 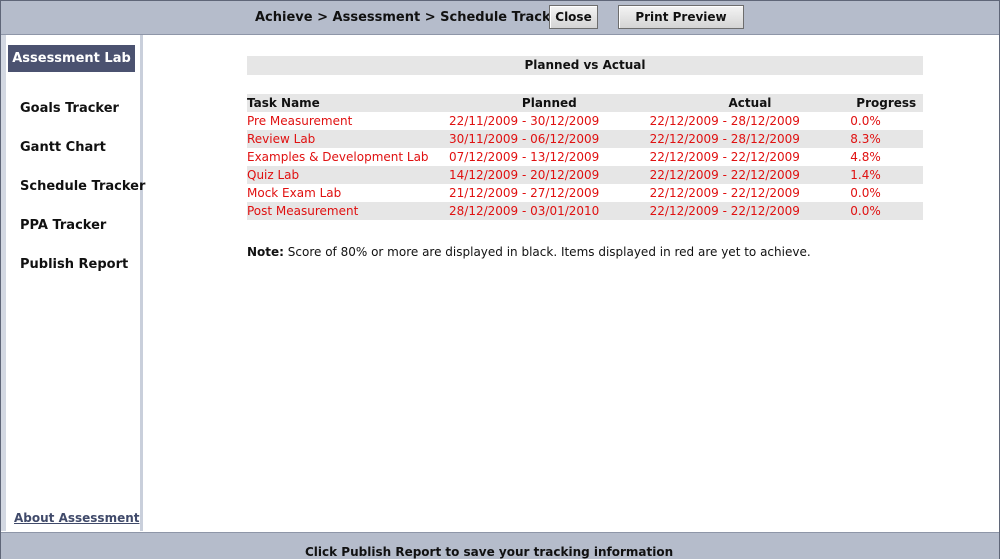 What do you see at coordinates (681, 17) in the screenshot?
I see `print-preview-button: Print Preview` at bounding box center [681, 17].